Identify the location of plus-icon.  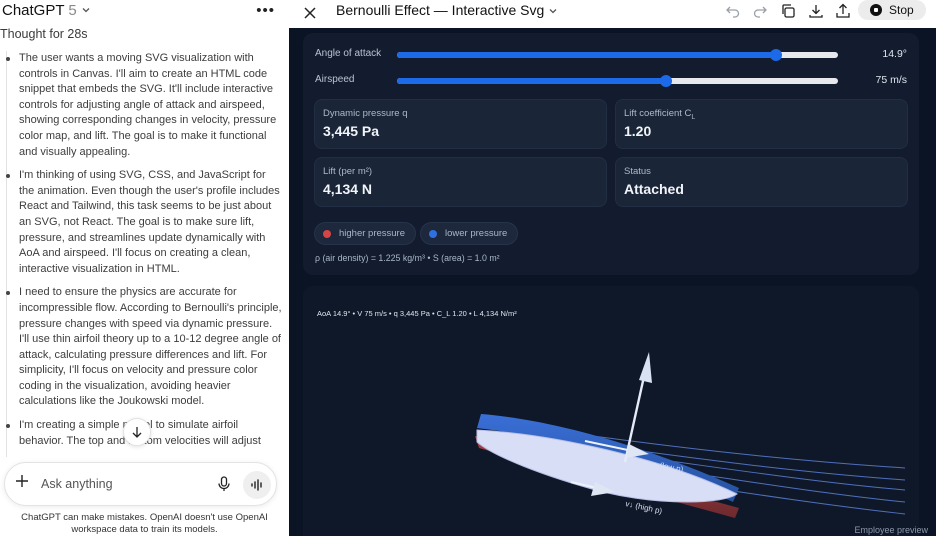
(22, 481).